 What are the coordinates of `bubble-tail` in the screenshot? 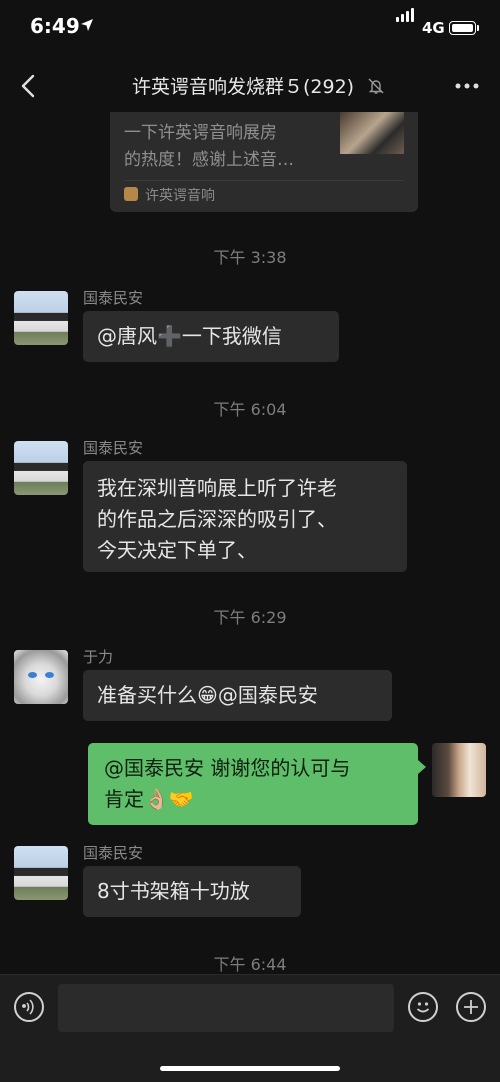 It's located at (422, 767).